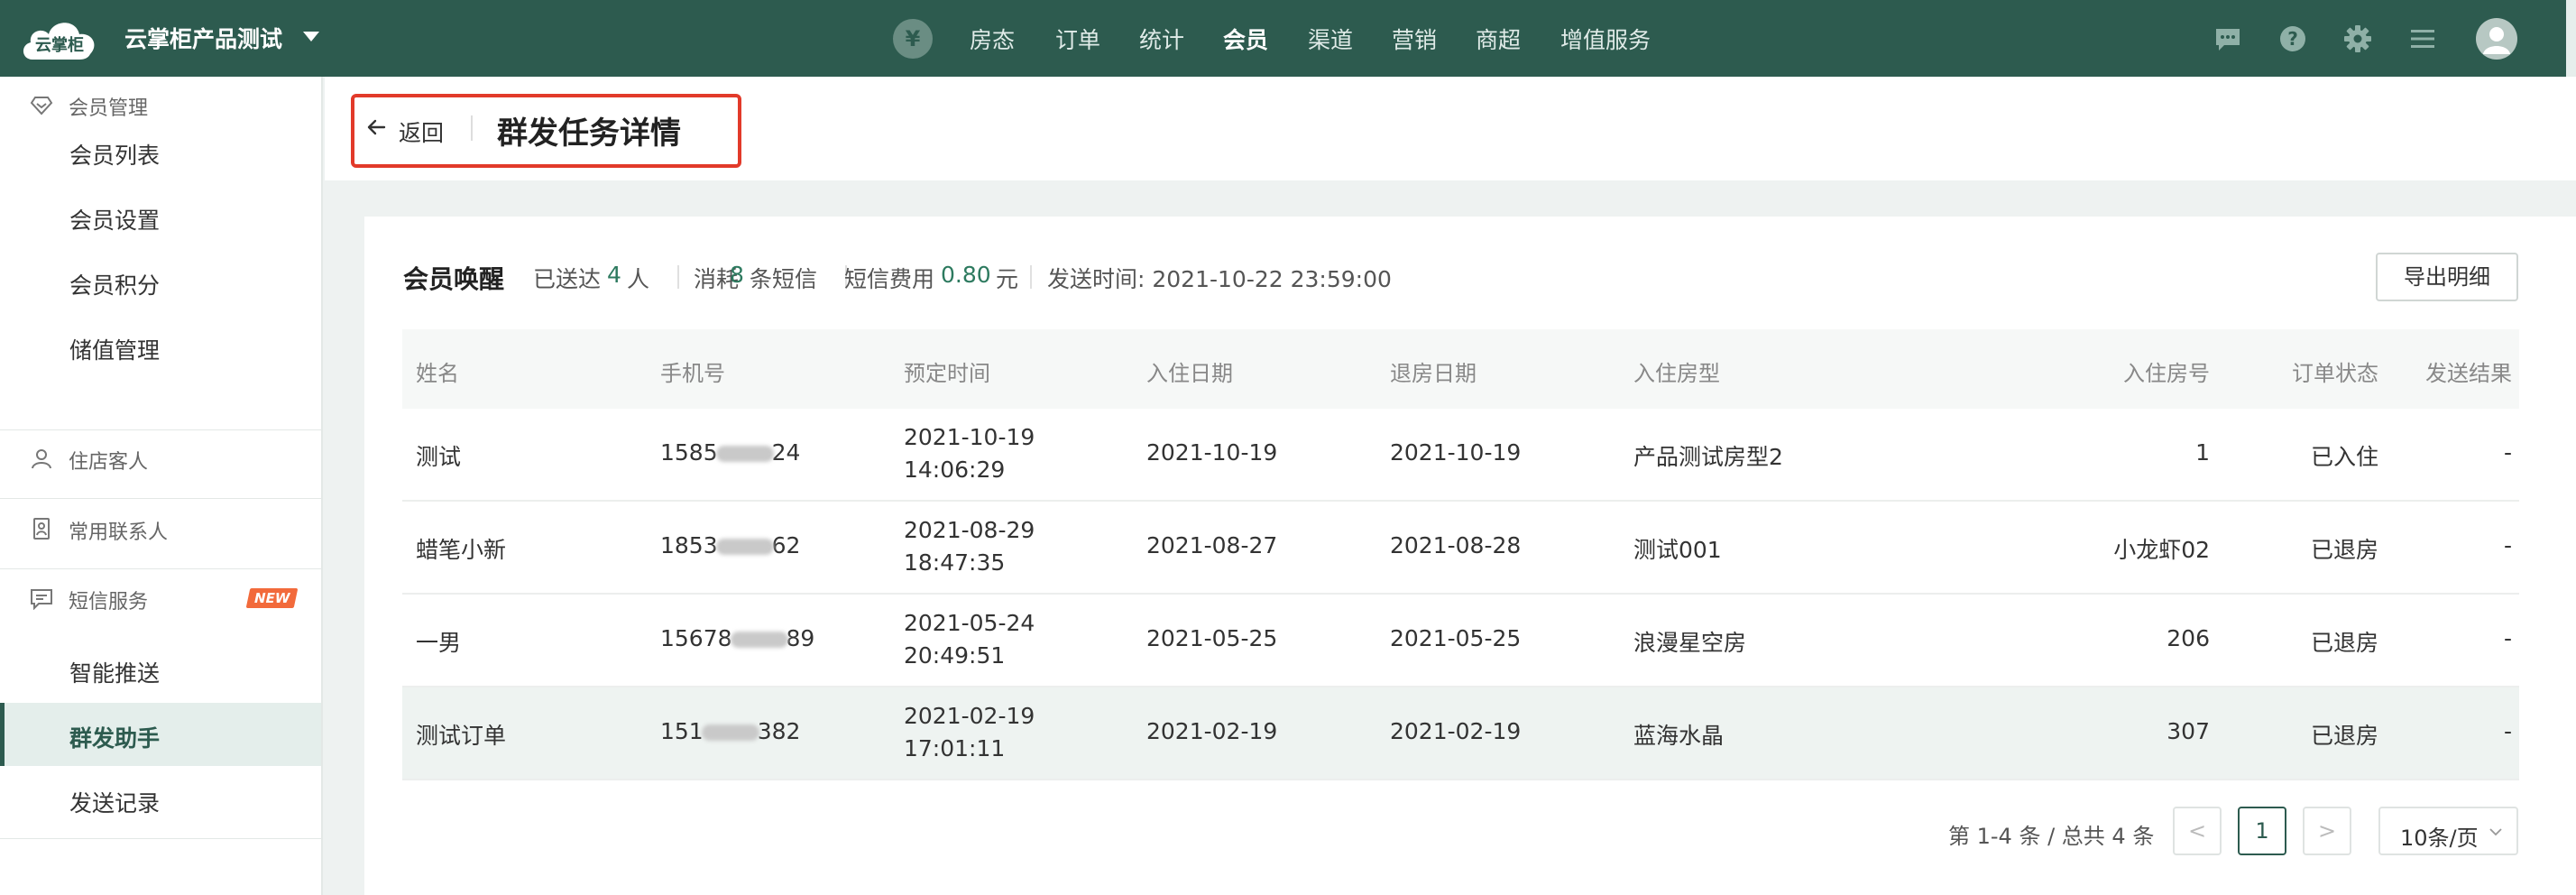  Describe the element at coordinates (970, 453) in the screenshot. I see `cell-booking-time: 2021-10-19 14:06:29` at that location.